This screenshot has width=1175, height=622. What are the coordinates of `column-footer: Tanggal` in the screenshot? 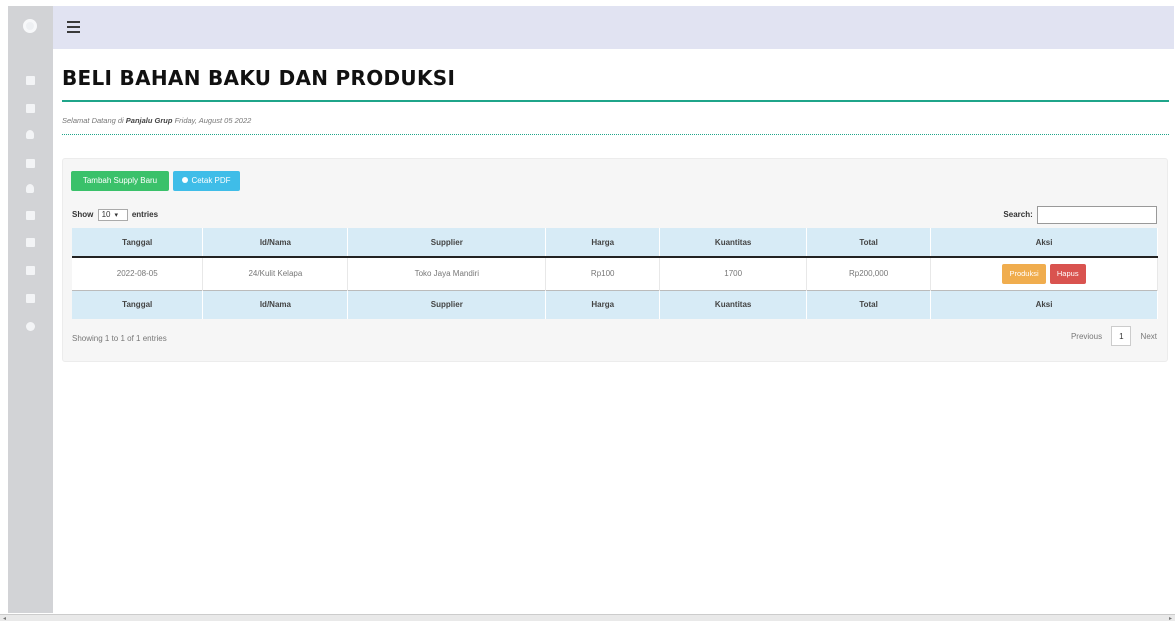 It's located at (138, 304).